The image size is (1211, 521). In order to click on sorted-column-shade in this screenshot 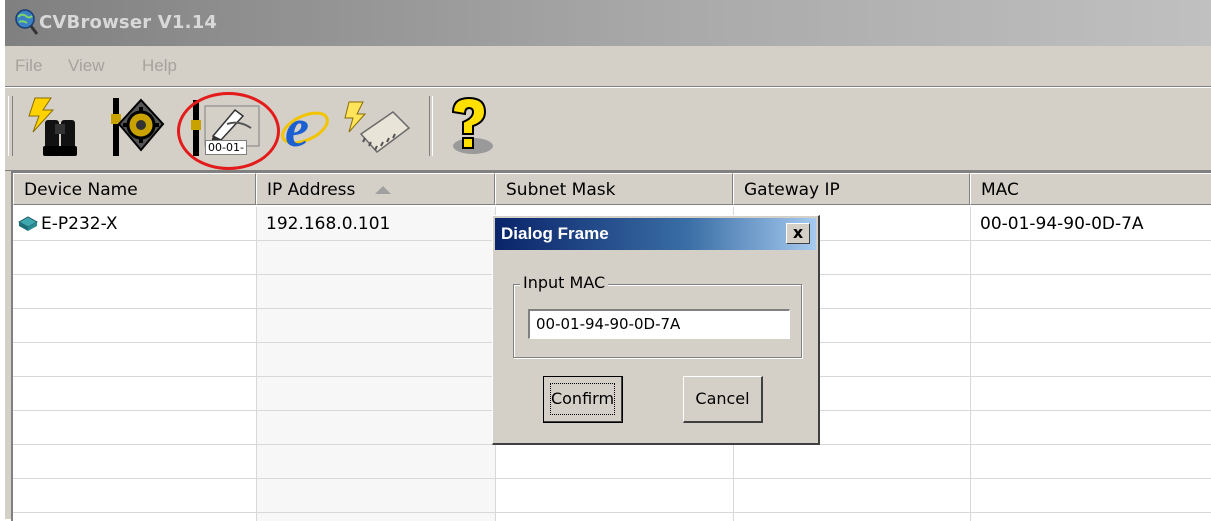, I will do `click(375, 364)`.